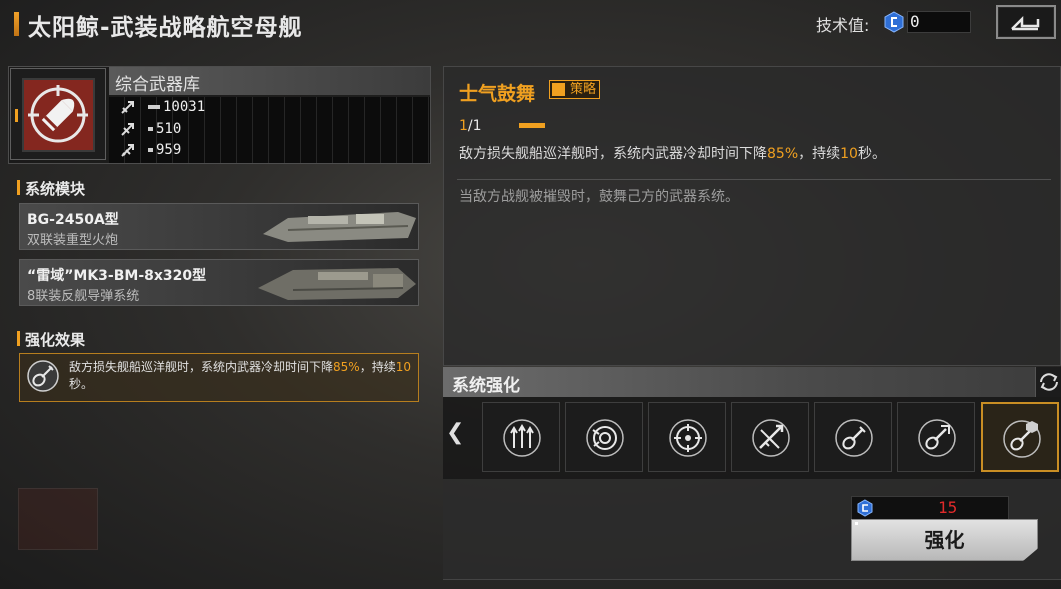  I want to click on scroll-left-arrow: ❮, so click(455, 432).